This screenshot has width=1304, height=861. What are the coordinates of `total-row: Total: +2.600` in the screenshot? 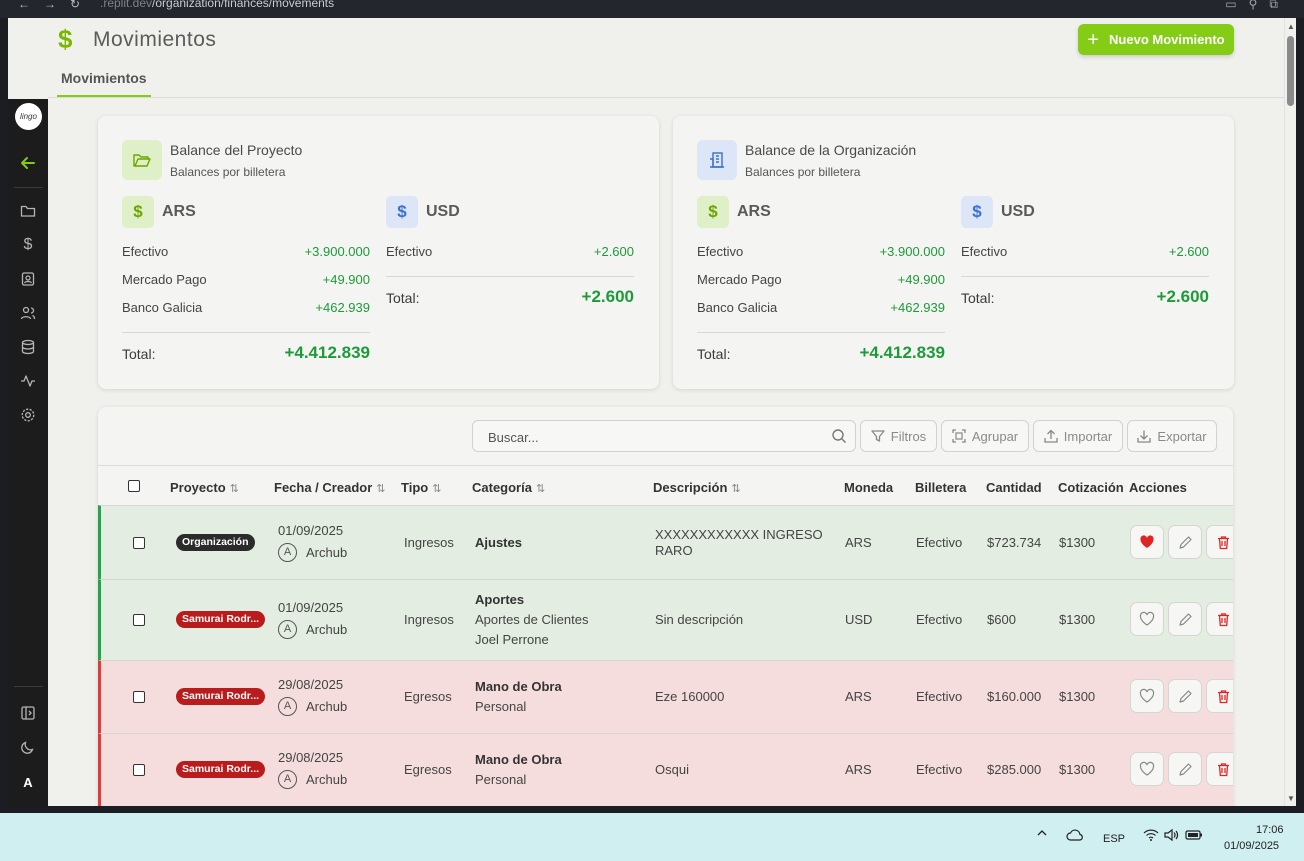 It's located at (510, 296).